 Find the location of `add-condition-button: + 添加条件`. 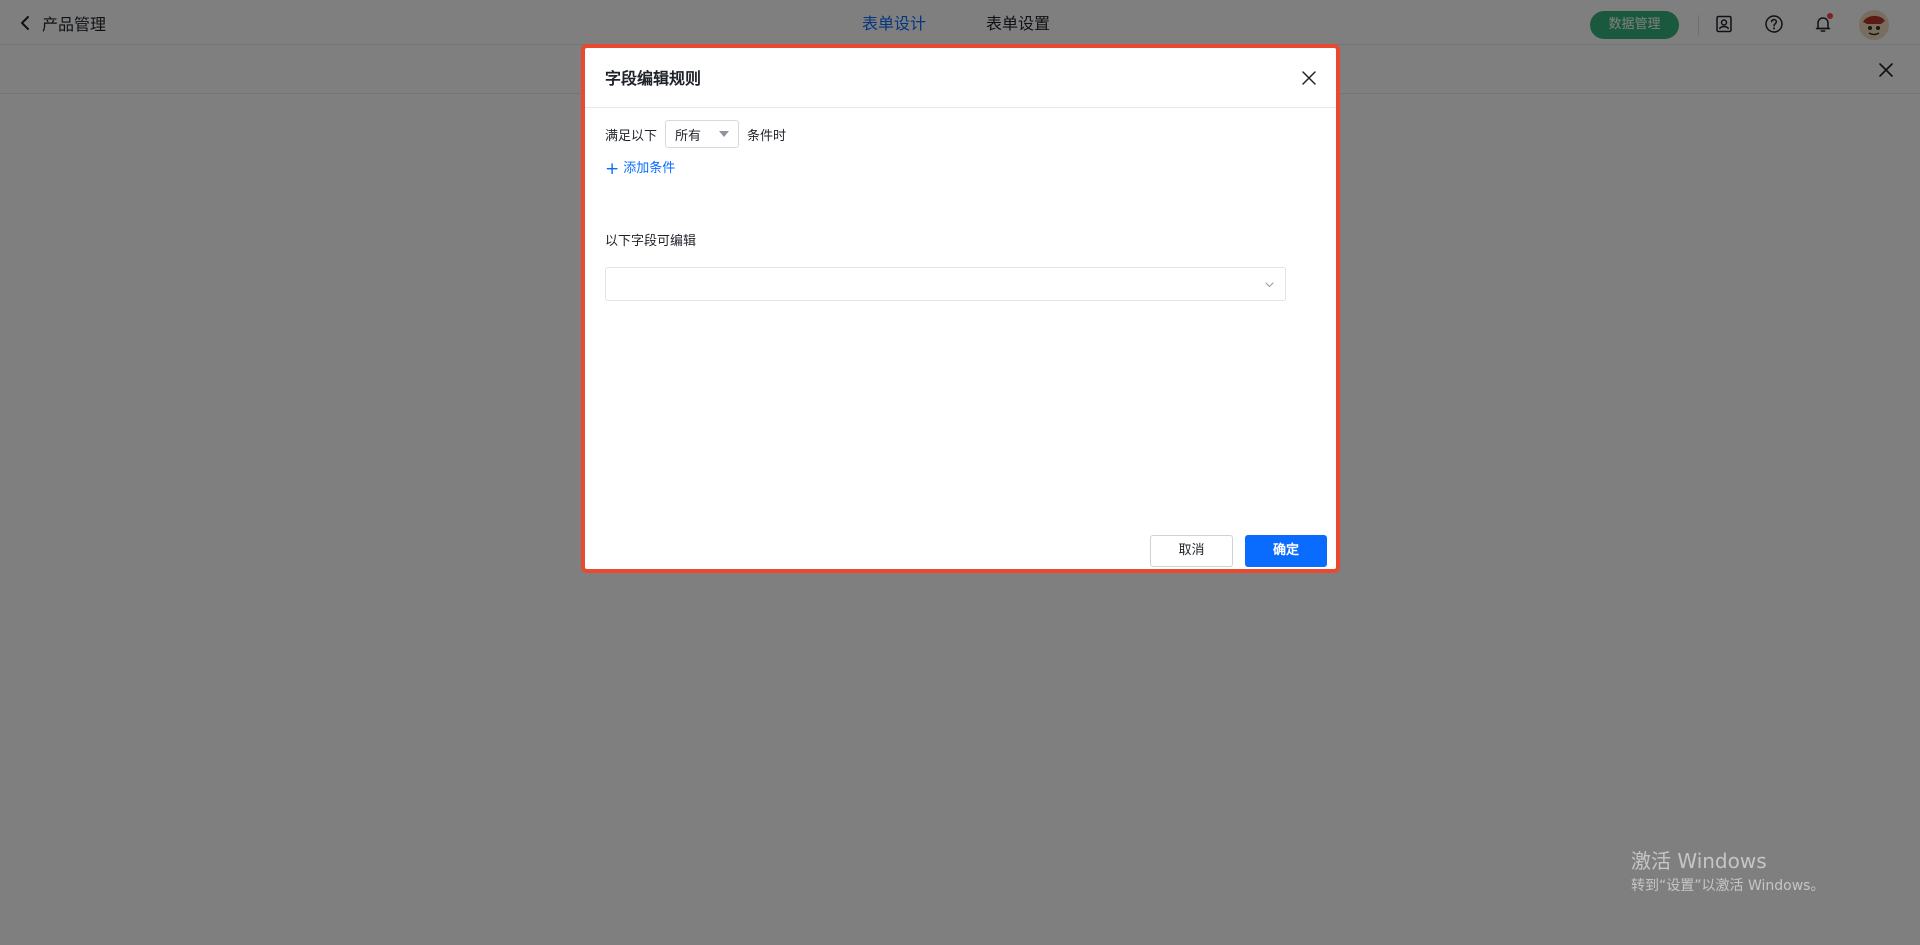

add-condition-button: + 添加条件 is located at coordinates (640, 169).